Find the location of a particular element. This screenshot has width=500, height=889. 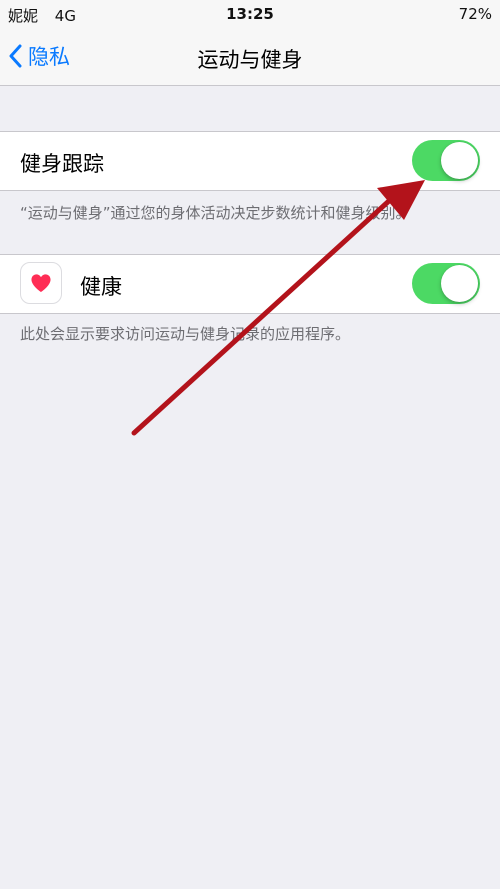

fitness-tracking-label: 健身跟踪 is located at coordinates (62, 164).